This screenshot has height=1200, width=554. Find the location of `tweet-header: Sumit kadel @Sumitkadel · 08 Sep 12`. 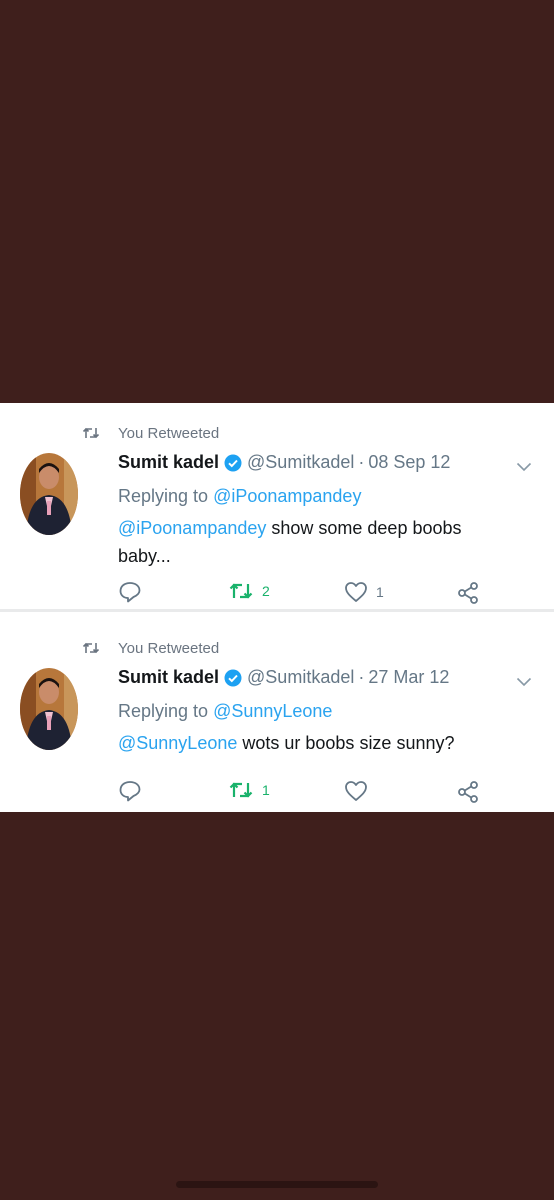

tweet-header: Sumit kadel @Sumitkadel · 08 Sep 12 is located at coordinates (306, 462).